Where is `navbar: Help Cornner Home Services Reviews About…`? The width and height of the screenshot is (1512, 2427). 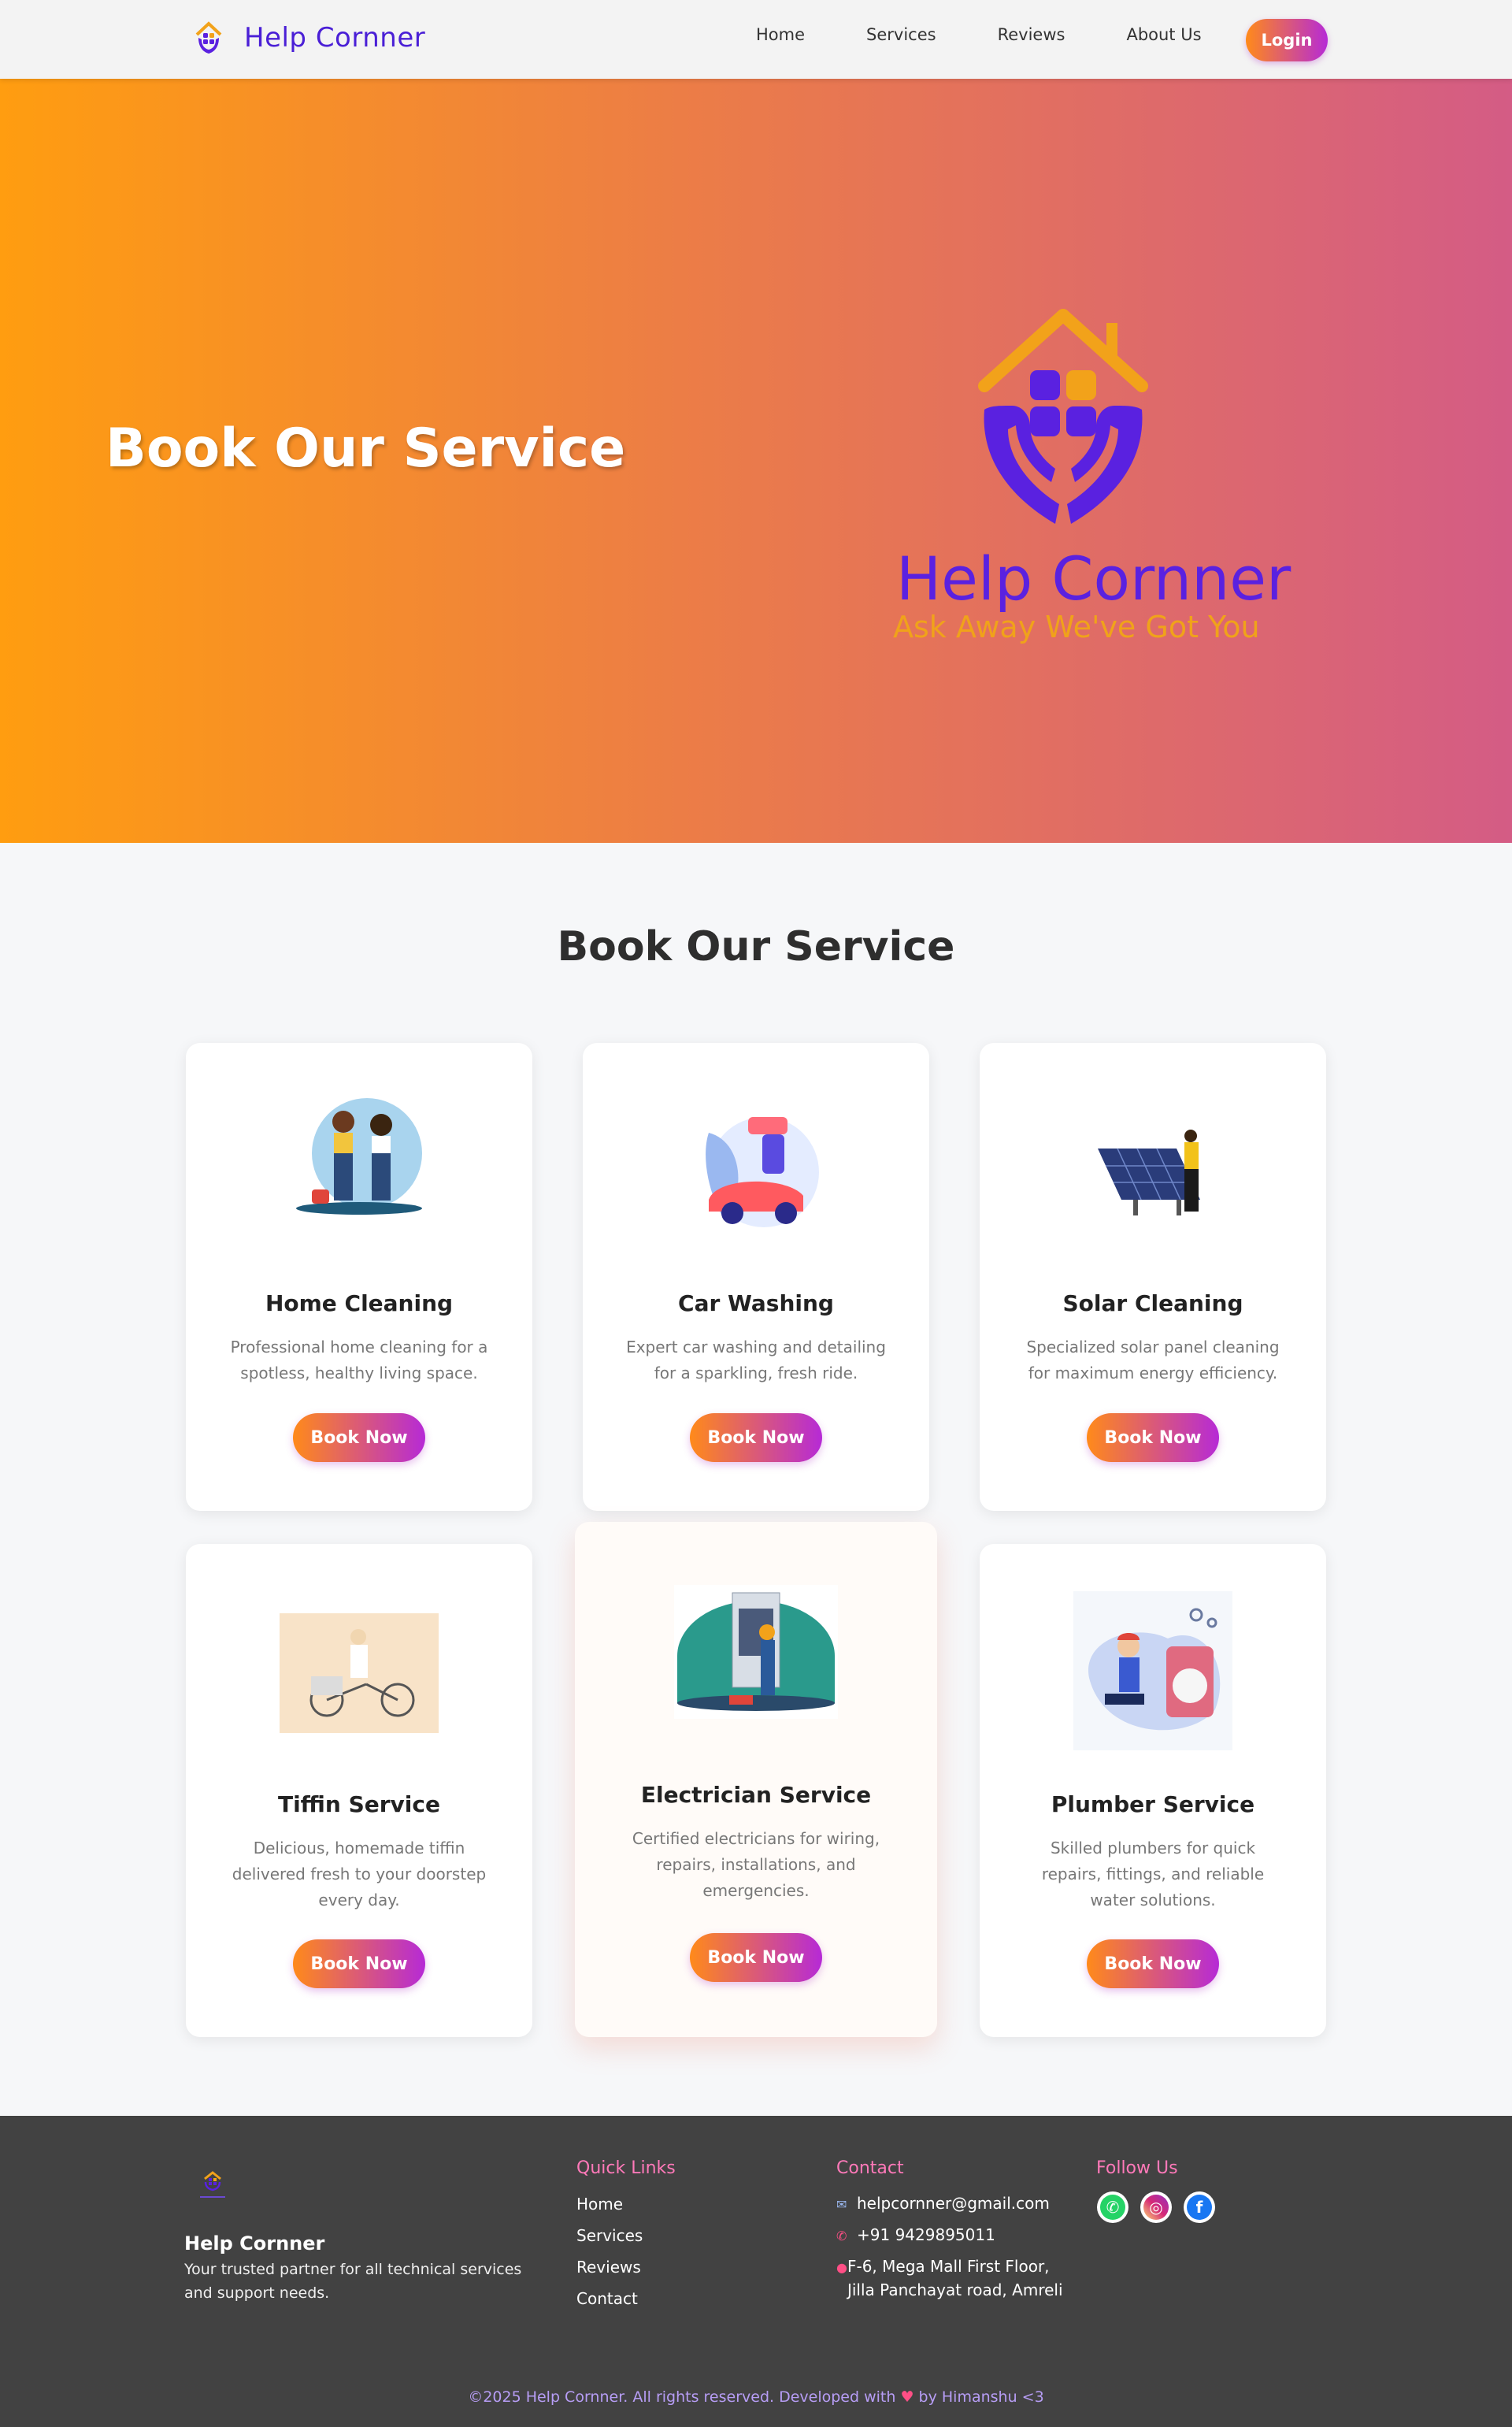 navbar: Help Cornner Home Services Reviews About… is located at coordinates (756, 39).